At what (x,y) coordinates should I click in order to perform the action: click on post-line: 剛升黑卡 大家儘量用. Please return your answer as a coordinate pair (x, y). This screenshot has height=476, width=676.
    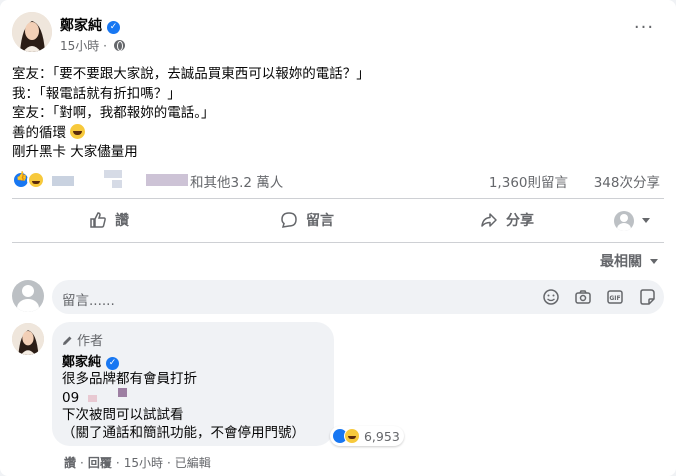
    Looking at the image, I should click on (75, 152).